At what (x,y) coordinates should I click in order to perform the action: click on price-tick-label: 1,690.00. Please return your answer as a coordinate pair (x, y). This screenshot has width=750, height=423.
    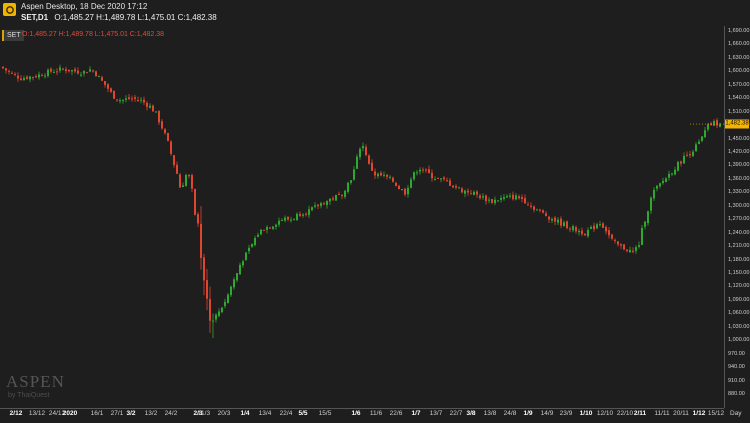
    Looking at the image, I should click on (739, 31).